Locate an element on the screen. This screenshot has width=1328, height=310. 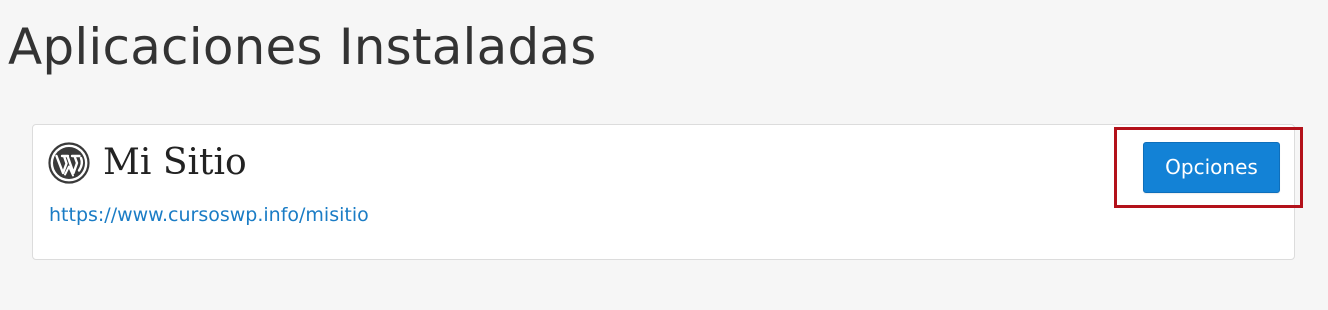
app-name: Mi Sitio is located at coordinates (175, 162).